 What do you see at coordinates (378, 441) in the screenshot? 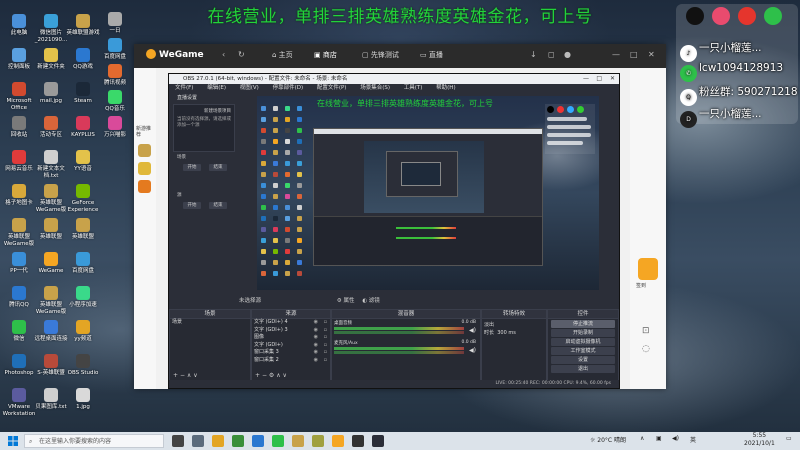
I see `obs-icon` at bounding box center [378, 441].